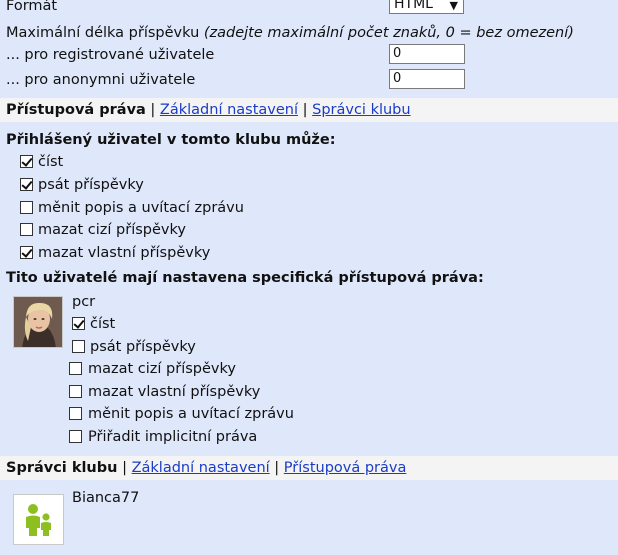 This screenshot has width=618, height=555. What do you see at coordinates (51, 162) in the screenshot?
I see `perm-read-label: číst` at bounding box center [51, 162].